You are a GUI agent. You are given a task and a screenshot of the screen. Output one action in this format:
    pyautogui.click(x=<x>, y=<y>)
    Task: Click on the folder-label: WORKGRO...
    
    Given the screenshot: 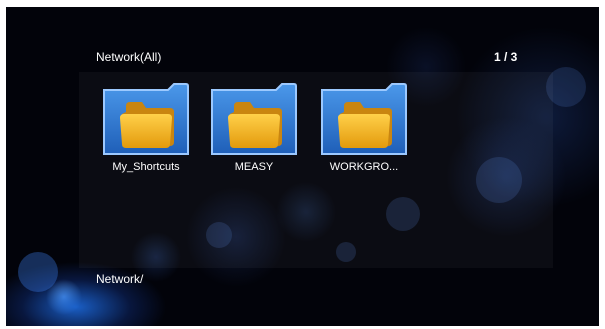 What is the action you would take?
    pyautogui.click(x=364, y=167)
    